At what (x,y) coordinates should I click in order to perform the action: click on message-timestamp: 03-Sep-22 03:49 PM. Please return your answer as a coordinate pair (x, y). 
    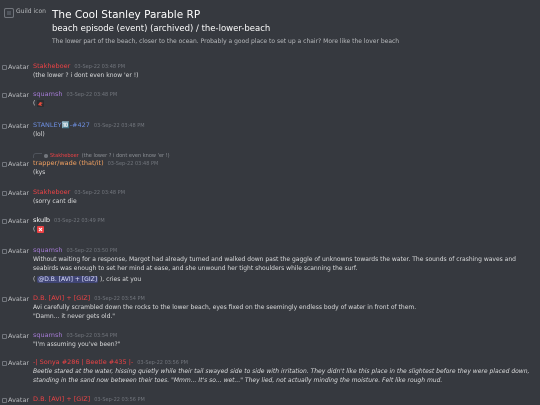
    Looking at the image, I should click on (79, 221).